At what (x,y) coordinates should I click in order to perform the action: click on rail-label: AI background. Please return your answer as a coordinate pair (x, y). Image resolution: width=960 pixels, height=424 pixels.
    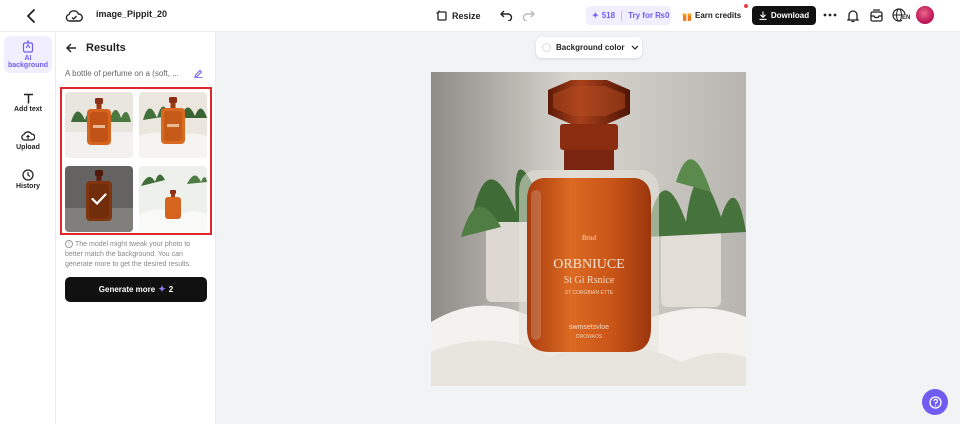
    Looking at the image, I should click on (28, 62).